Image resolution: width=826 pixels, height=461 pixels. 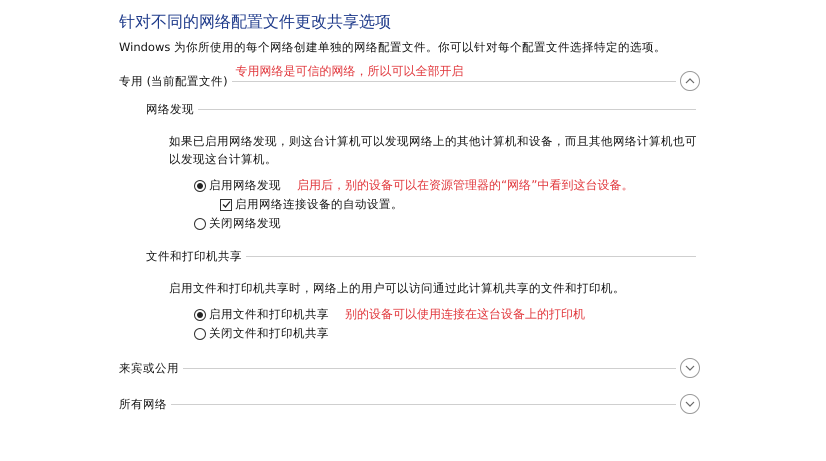 I want to click on page-description: Windows 为你所使用的每个网络创建单独的网络配置文件。你可以针对每个配置文件选择特定的选项。, so click(x=393, y=47).